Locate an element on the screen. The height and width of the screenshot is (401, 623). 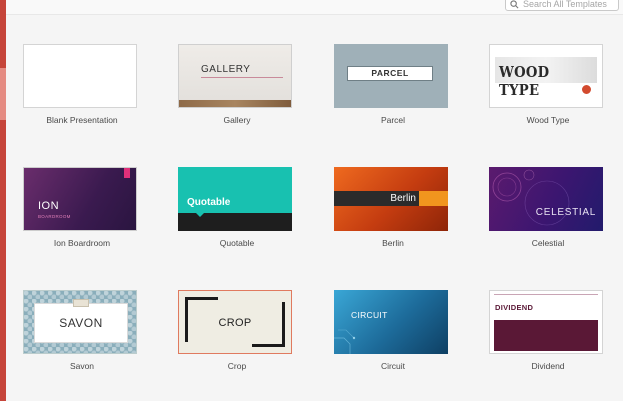
template-label: Berlin is located at coordinates (393, 243).